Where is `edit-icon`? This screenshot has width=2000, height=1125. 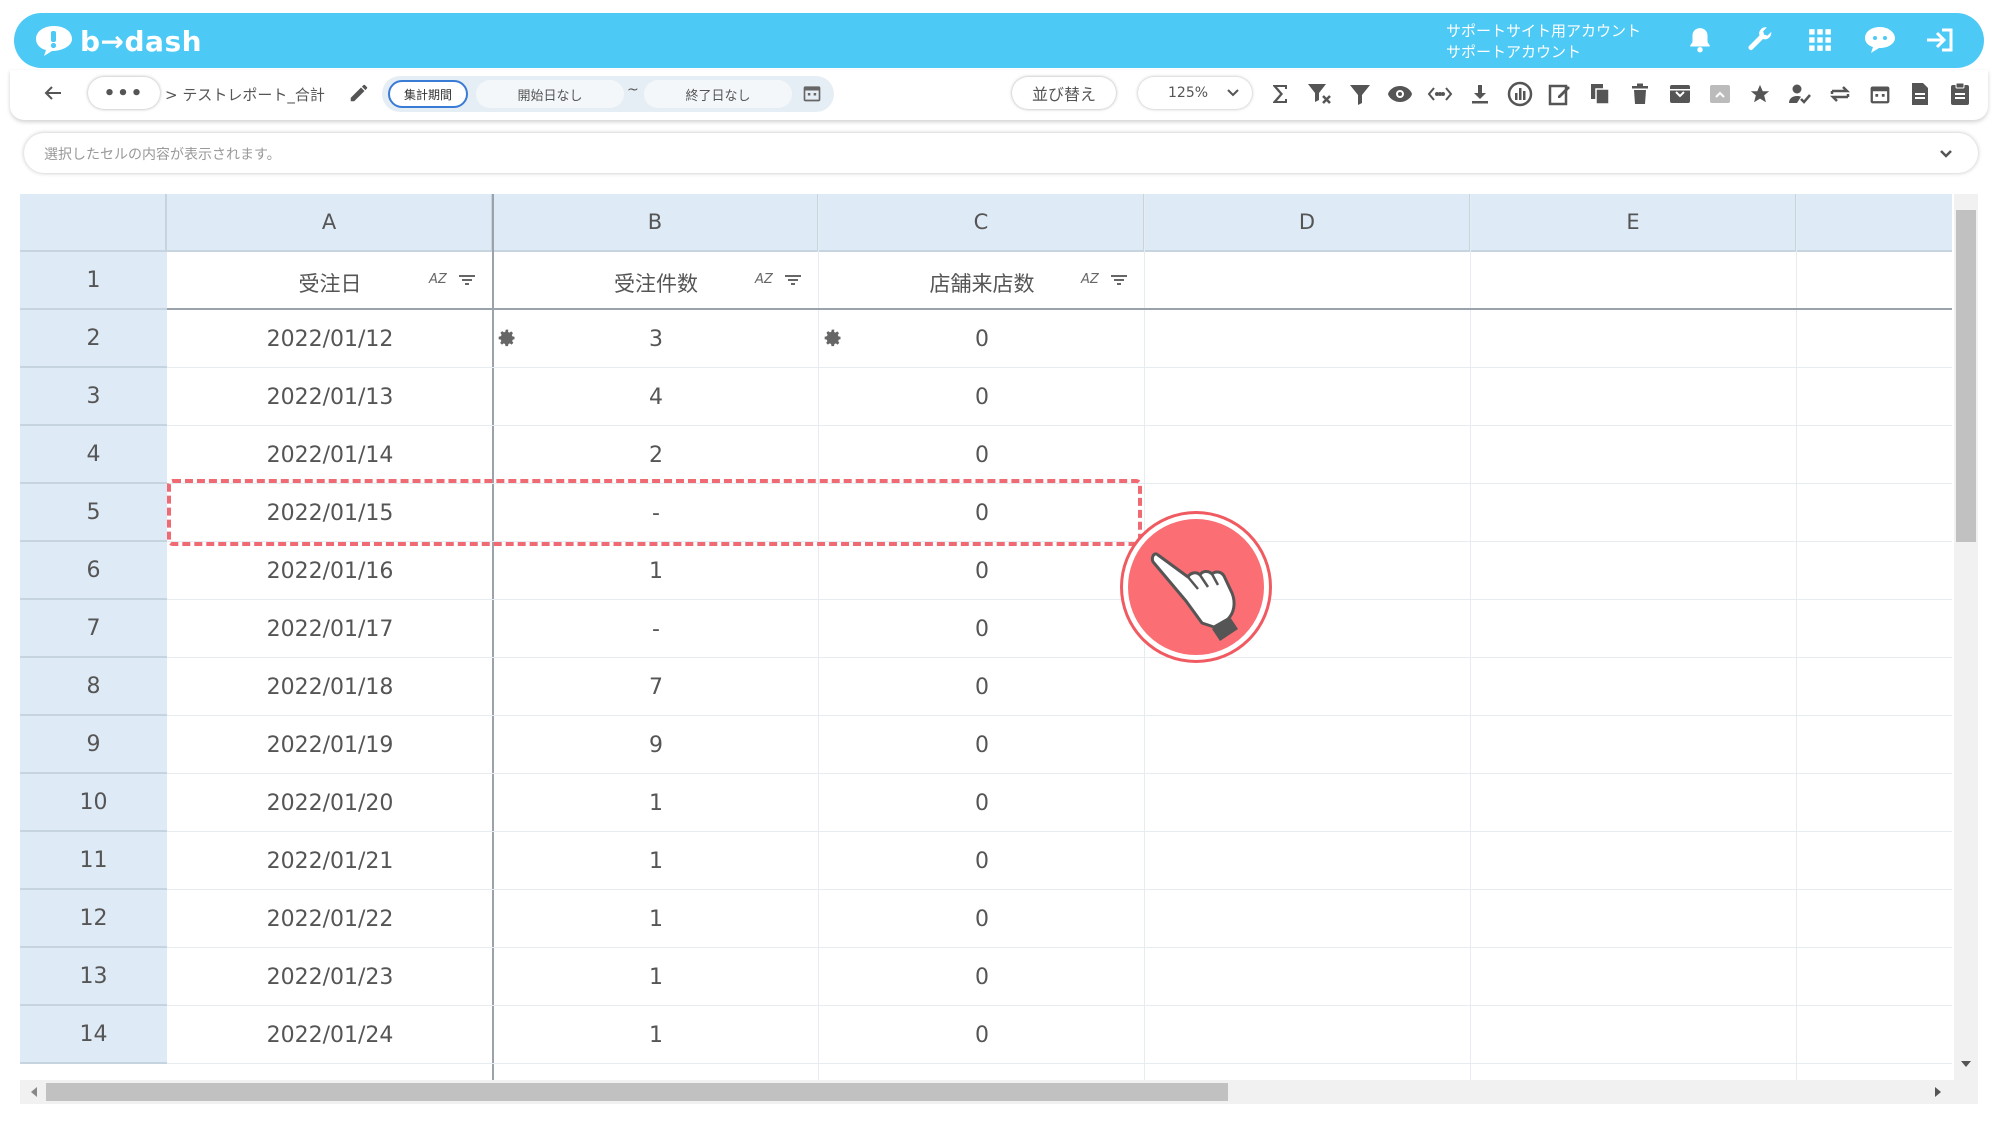
edit-icon is located at coordinates (1560, 94).